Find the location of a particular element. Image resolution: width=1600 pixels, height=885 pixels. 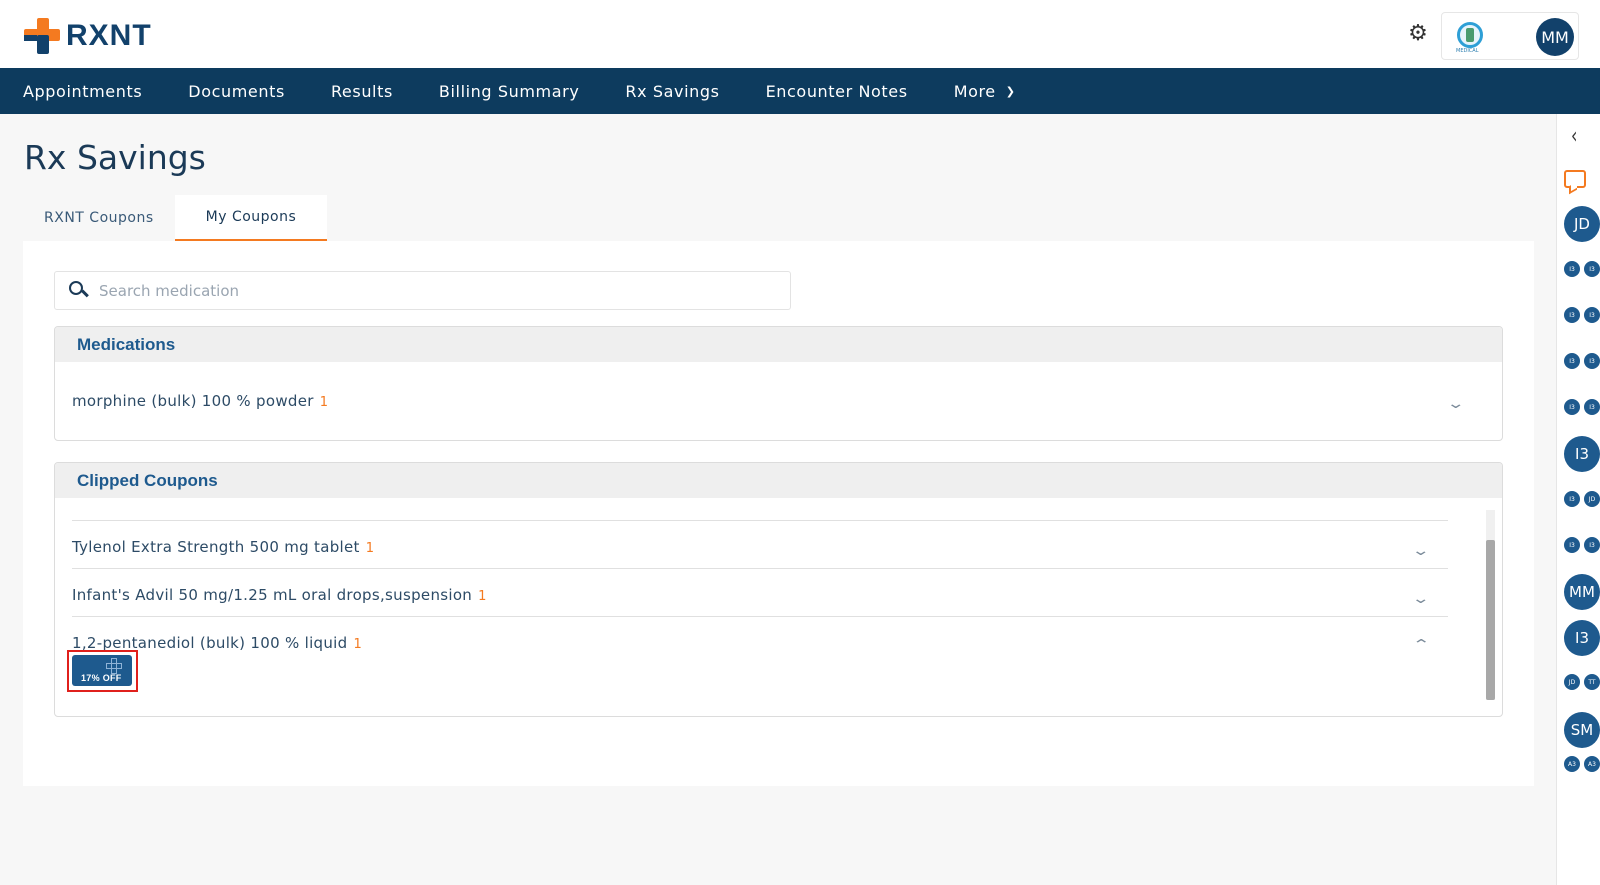

nav-appointments: Appointments is located at coordinates (82, 91).